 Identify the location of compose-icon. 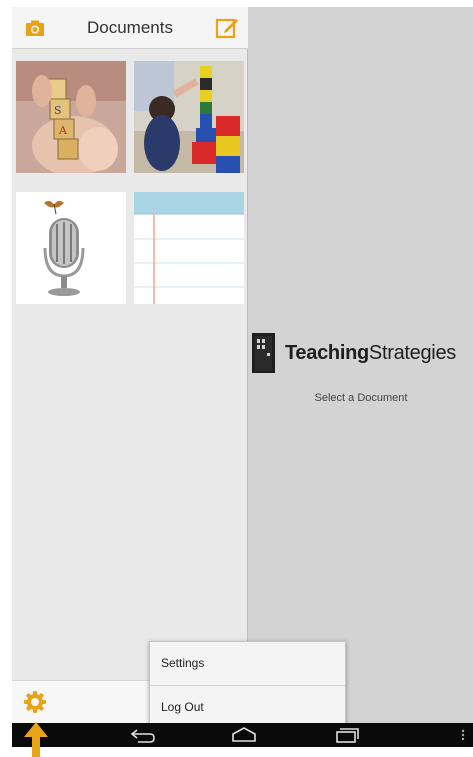
(227, 28).